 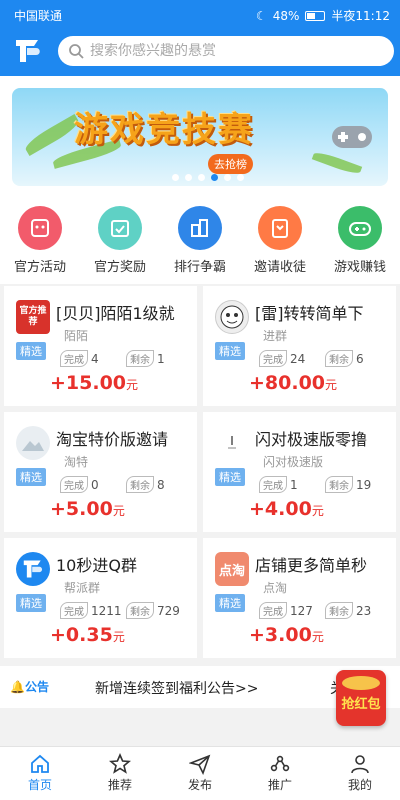 What do you see at coordinates (88, 383) in the screenshot?
I see `price-value: +15.00` at bounding box center [88, 383].